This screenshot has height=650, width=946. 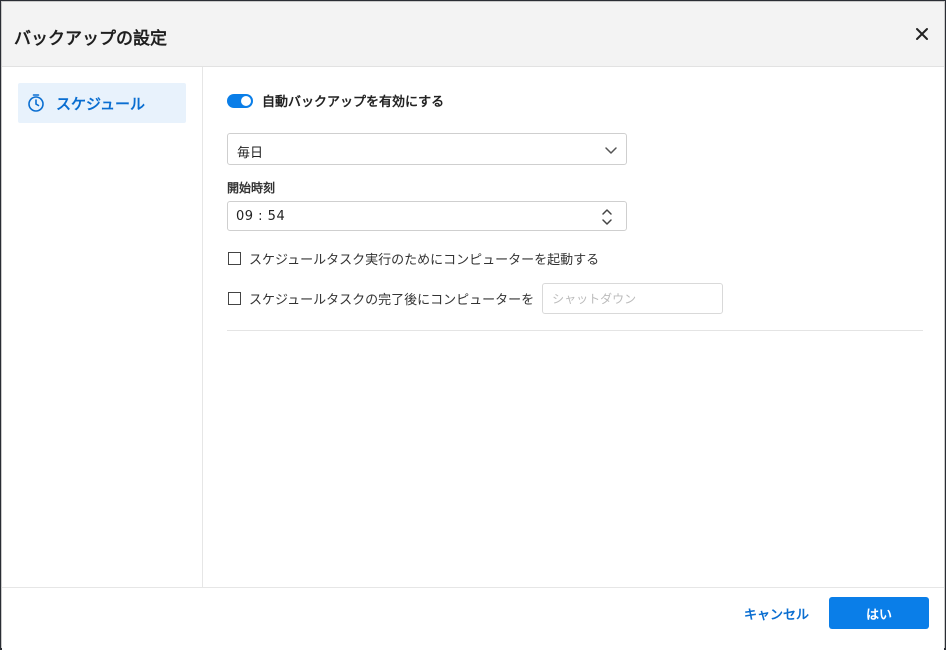 What do you see at coordinates (392, 300) in the screenshot?
I see `after-task-label: スケジュールタスクの完了後にコンピューターを` at bounding box center [392, 300].